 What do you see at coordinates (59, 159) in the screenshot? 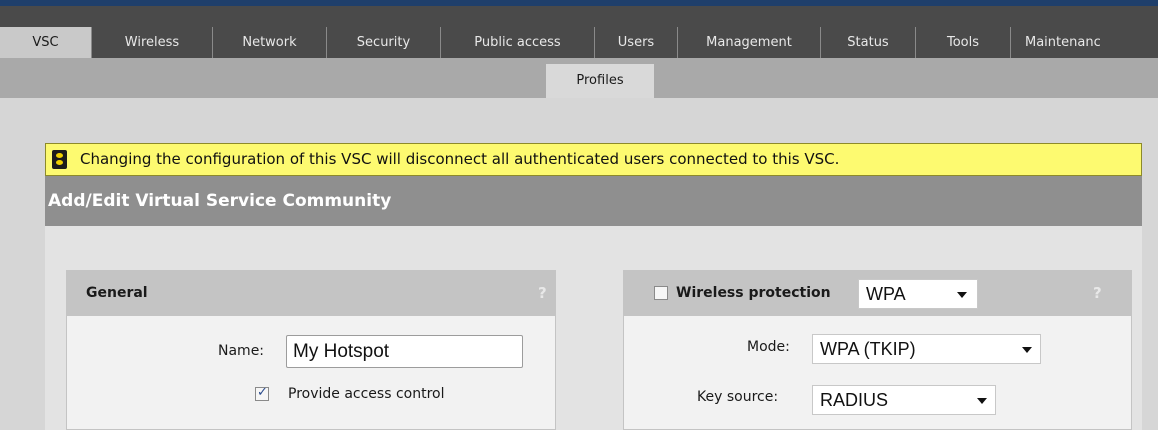
I see `traffic-light-warning-icon` at bounding box center [59, 159].